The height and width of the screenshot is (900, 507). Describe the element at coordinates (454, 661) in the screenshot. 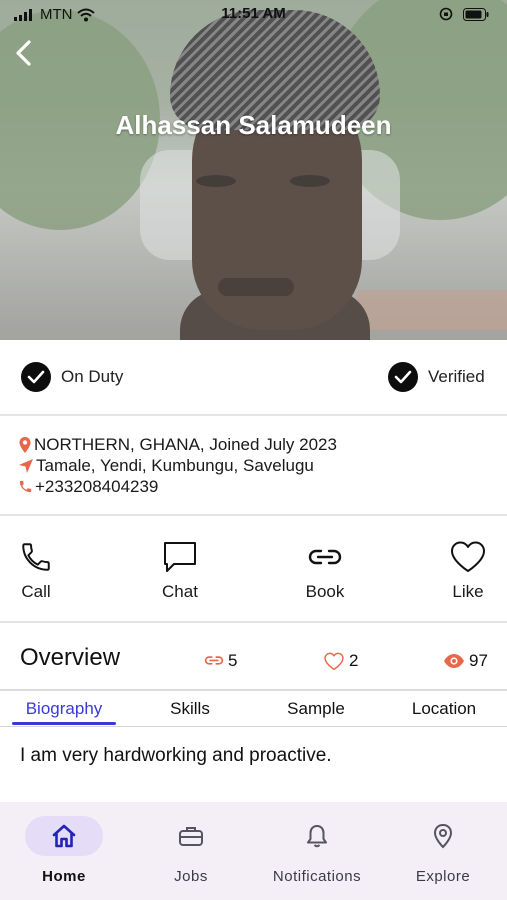

I see `eye-icon` at that location.